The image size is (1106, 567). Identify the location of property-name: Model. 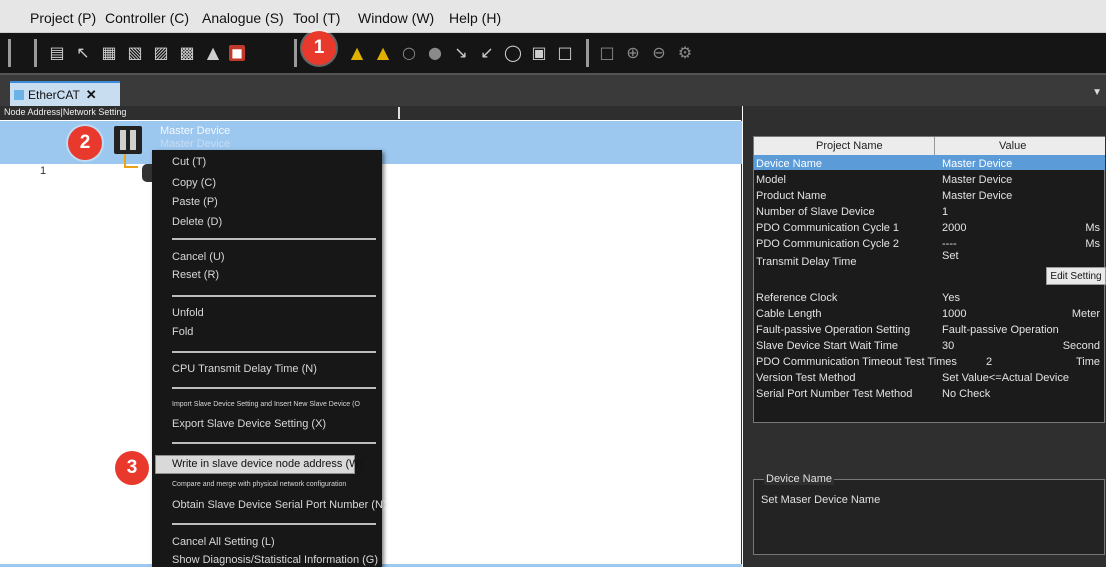
(771, 180).